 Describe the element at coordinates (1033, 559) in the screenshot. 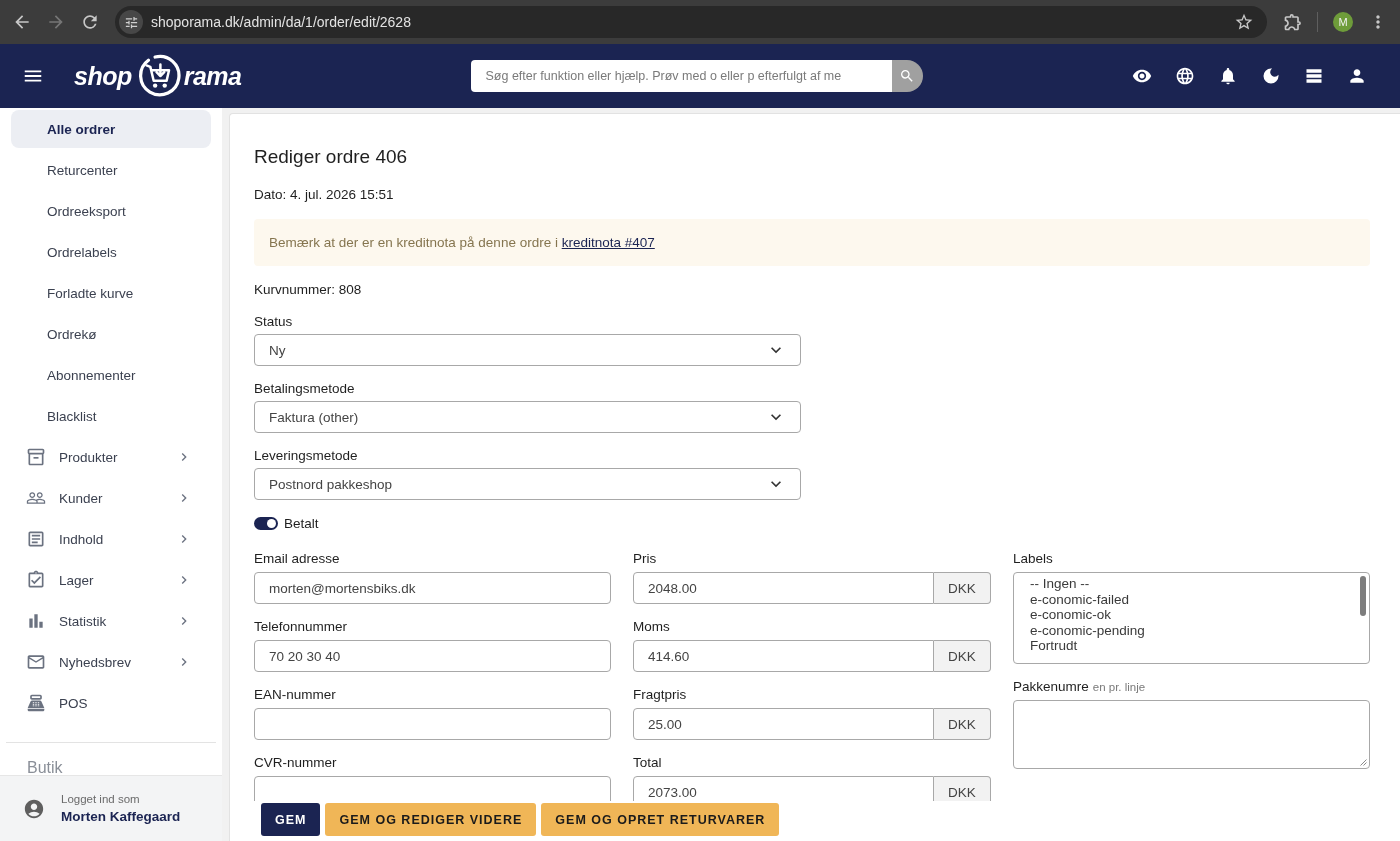

I see `field-label: Labels` at that location.